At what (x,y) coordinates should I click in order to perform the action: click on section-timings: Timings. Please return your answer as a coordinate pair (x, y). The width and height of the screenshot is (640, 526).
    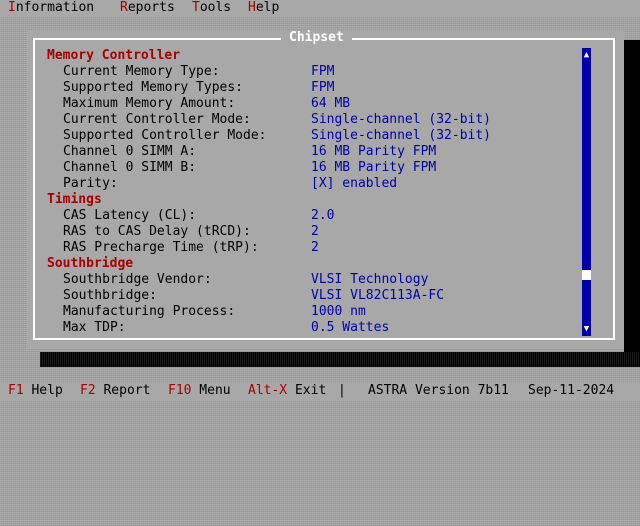
    Looking at the image, I should click on (74, 199).